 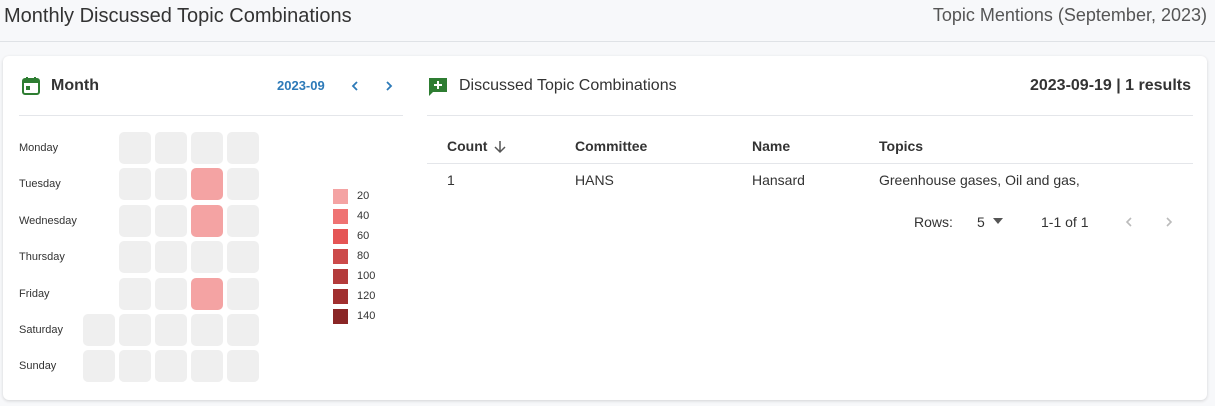 What do you see at coordinates (477, 146) in the screenshot?
I see `column-header-count: Count` at bounding box center [477, 146].